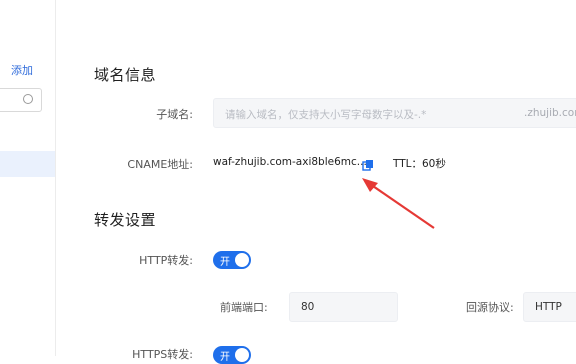  I want to click on subdomain-label: 子域名:, so click(174, 114).